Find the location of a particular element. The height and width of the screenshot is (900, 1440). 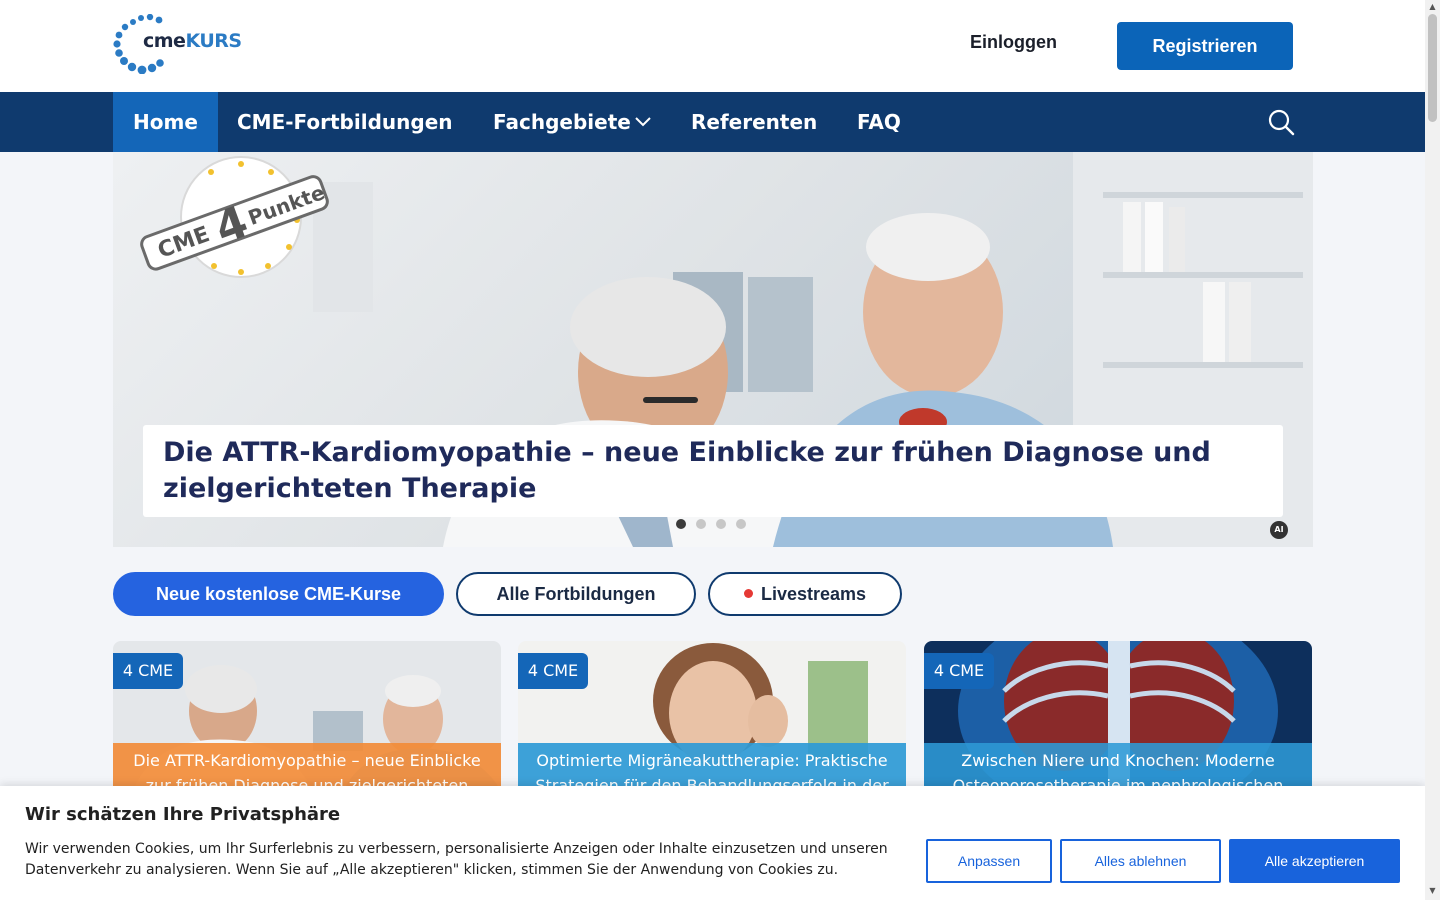

logo-part-kurs: KURS is located at coordinates (213, 41).